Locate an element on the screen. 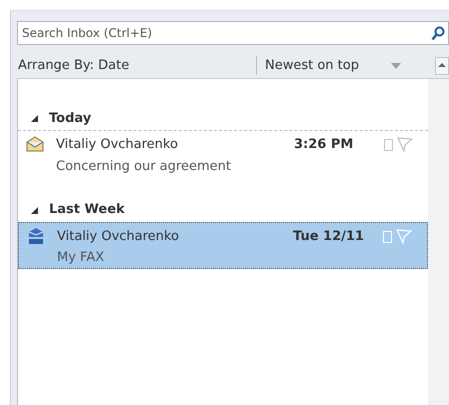  scroll-up-icon is located at coordinates (442, 65).